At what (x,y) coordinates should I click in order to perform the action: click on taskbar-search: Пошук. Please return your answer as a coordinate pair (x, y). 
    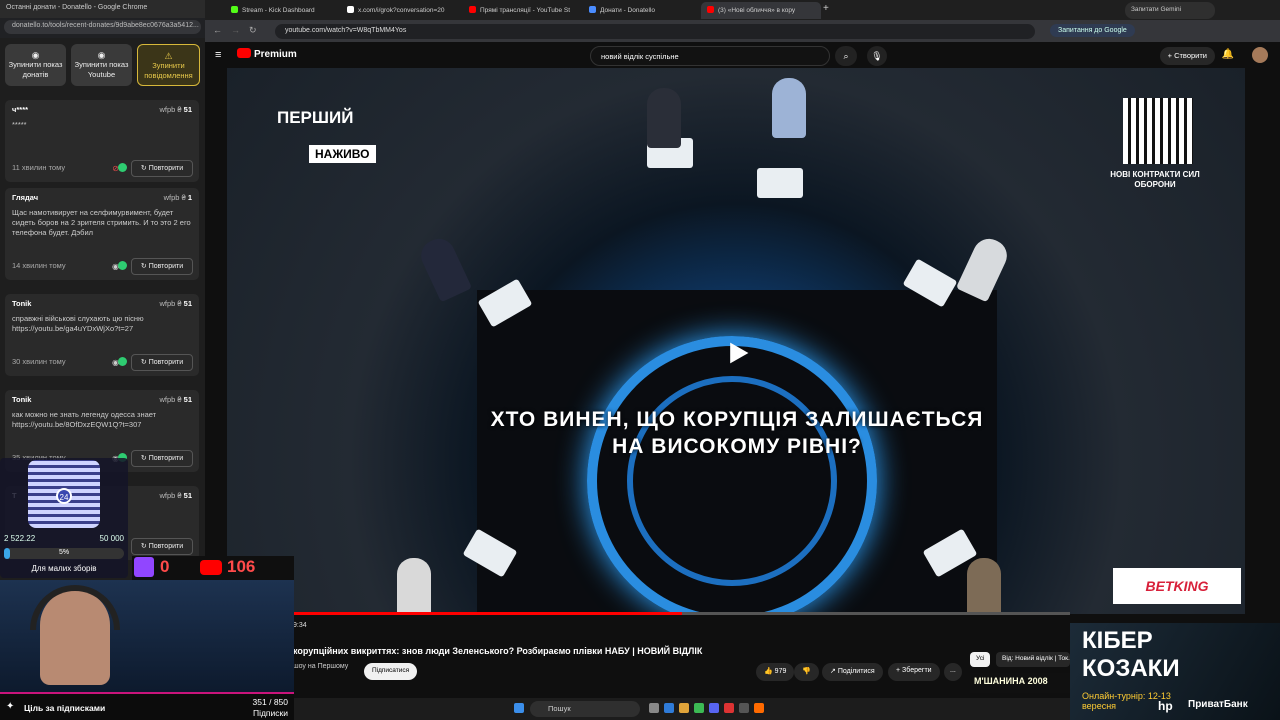
    Looking at the image, I should click on (585, 709).